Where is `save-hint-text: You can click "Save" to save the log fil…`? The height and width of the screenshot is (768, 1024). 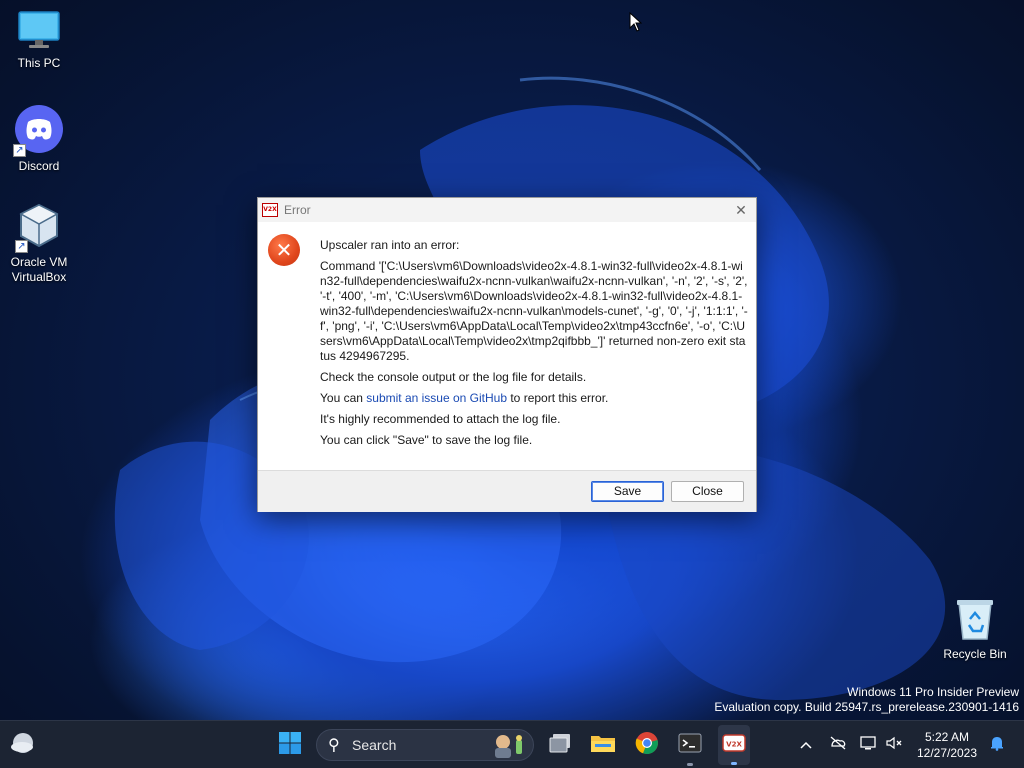 save-hint-text: You can click "Save" to save the log fil… is located at coordinates (426, 440).